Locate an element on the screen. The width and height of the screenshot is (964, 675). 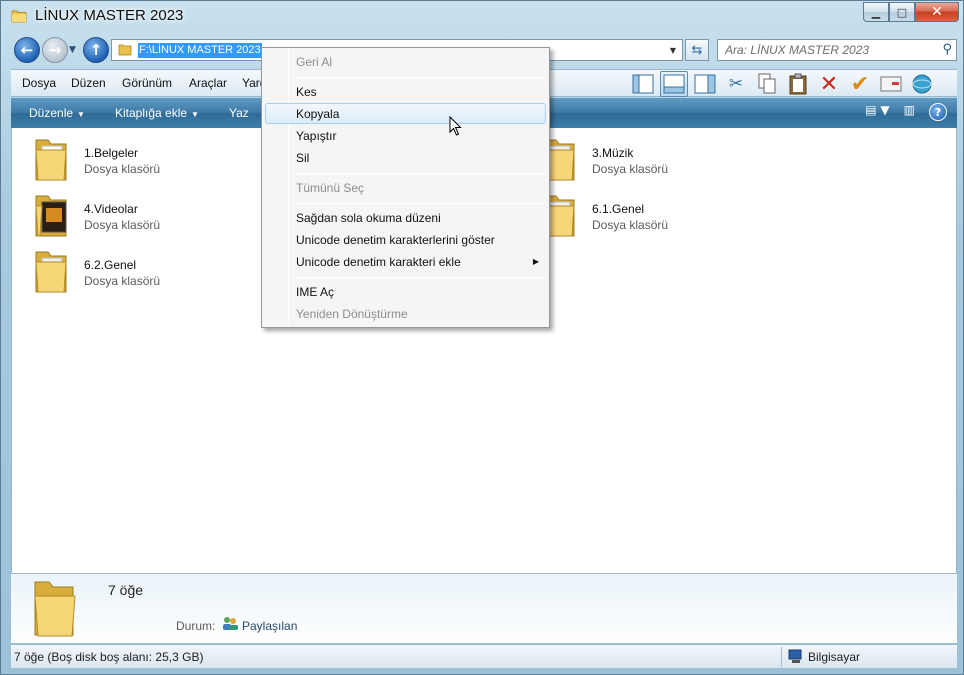
chevron-right-icon: ▶ is located at coordinates (535, 261).